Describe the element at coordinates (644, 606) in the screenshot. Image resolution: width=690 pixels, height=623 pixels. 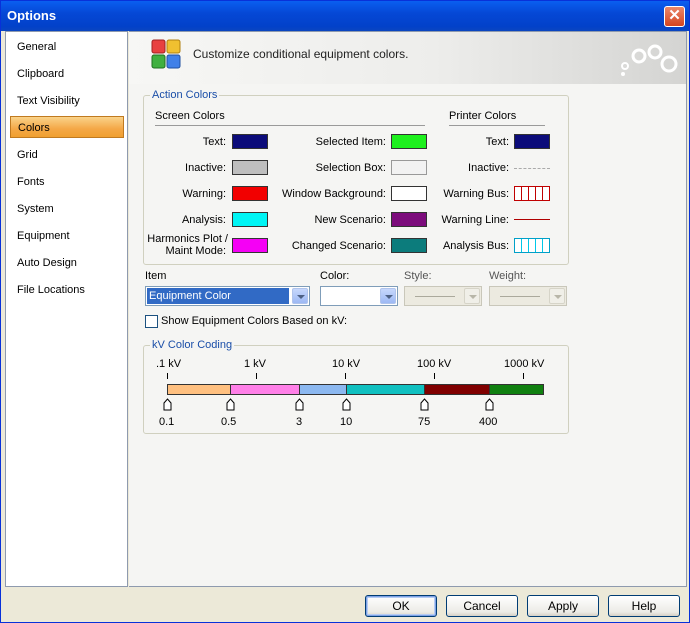
I see `help-button: Help` at that location.